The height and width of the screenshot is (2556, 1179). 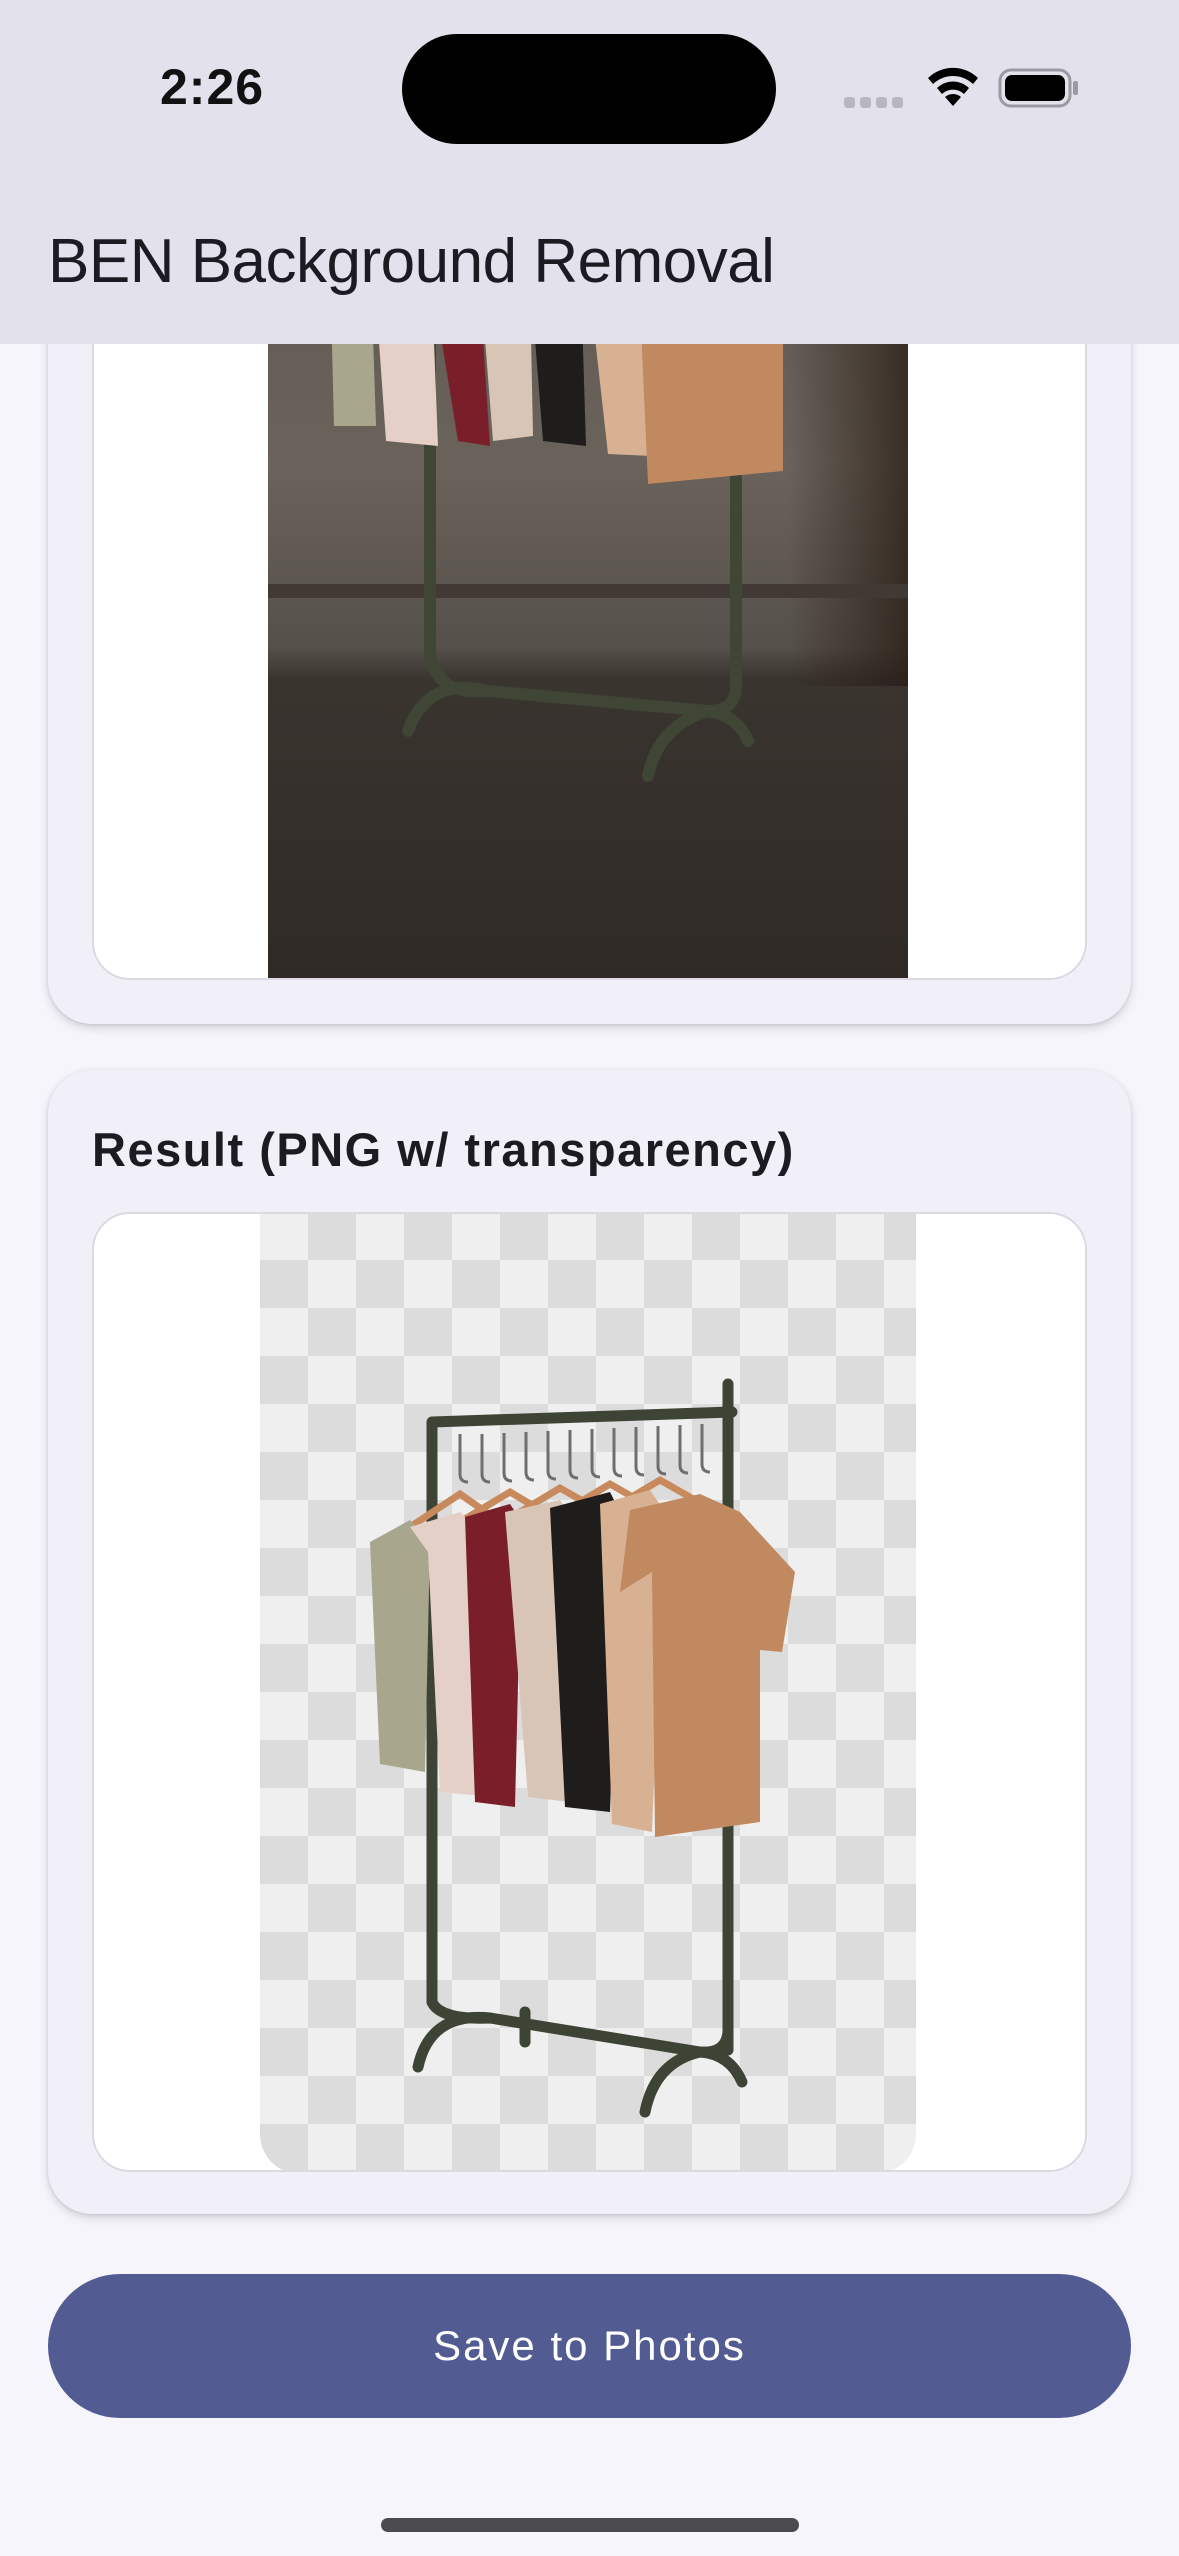 I want to click on dynamic-island, so click(x=589, y=89).